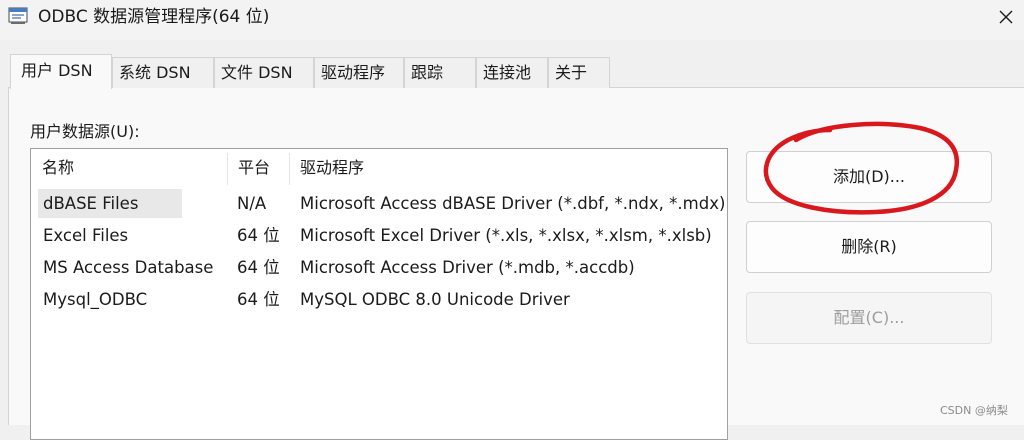 The width and height of the screenshot is (1024, 440). Describe the element at coordinates (467, 267) in the screenshot. I see `cell-driver: Microsoft Access Driver (*.mdb, *.accdb)` at that location.